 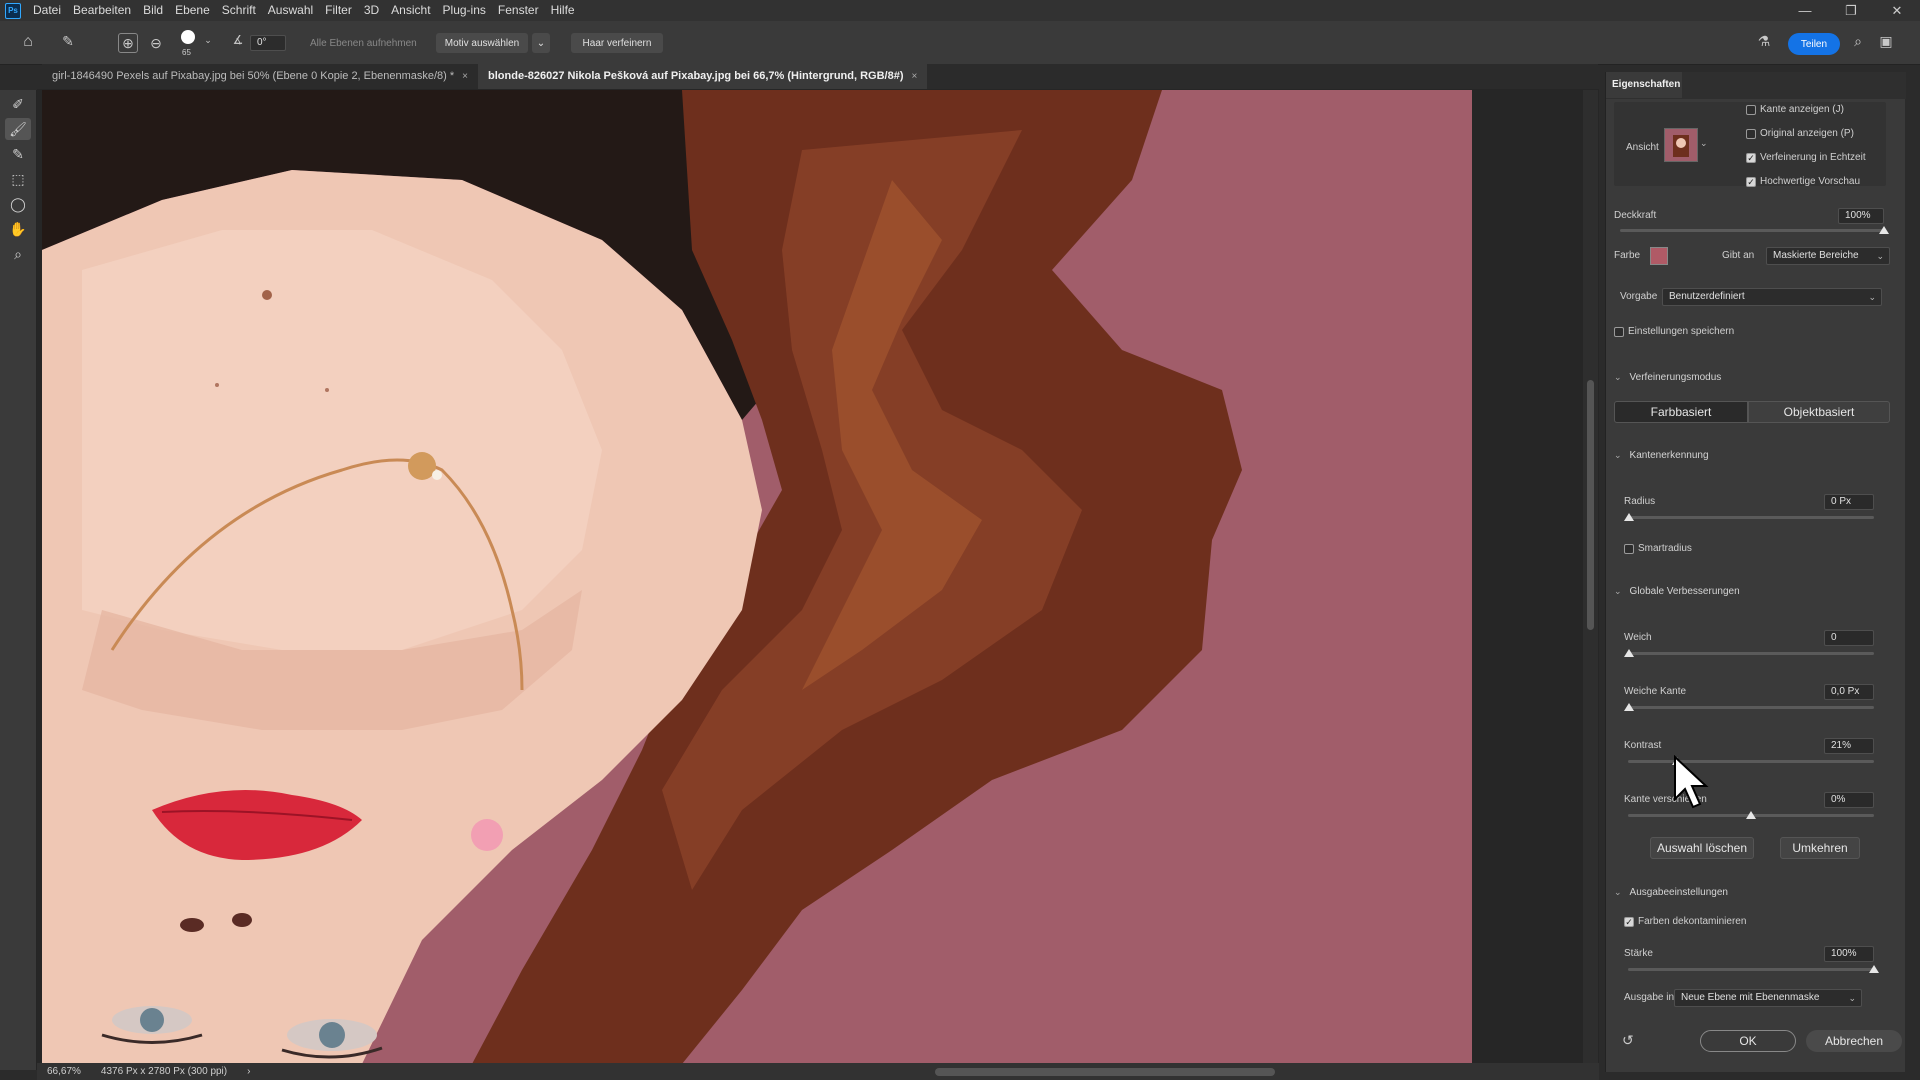 I want to click on strength-slider-thumb, so click(x=1874, y=969).